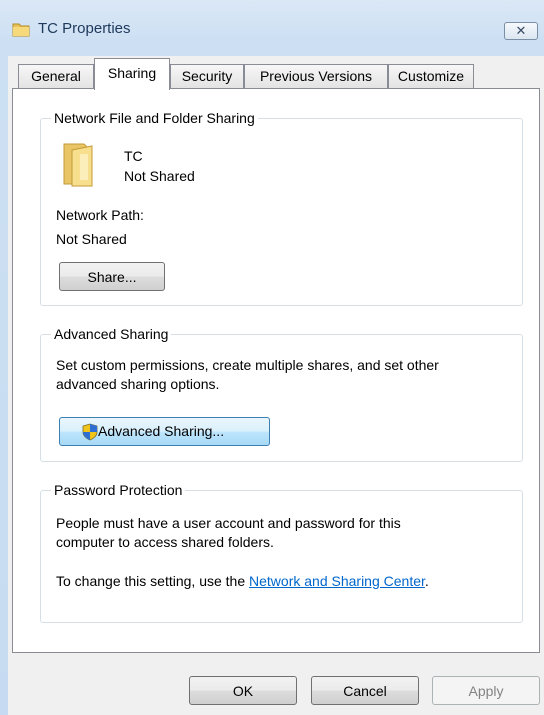 The height and width of the screenshot is (715, 544). What do you see at coordinates (272, 20) in the screenshot?
I see `title-bar: TC Properties ✕` at bounding box center [272, 20].